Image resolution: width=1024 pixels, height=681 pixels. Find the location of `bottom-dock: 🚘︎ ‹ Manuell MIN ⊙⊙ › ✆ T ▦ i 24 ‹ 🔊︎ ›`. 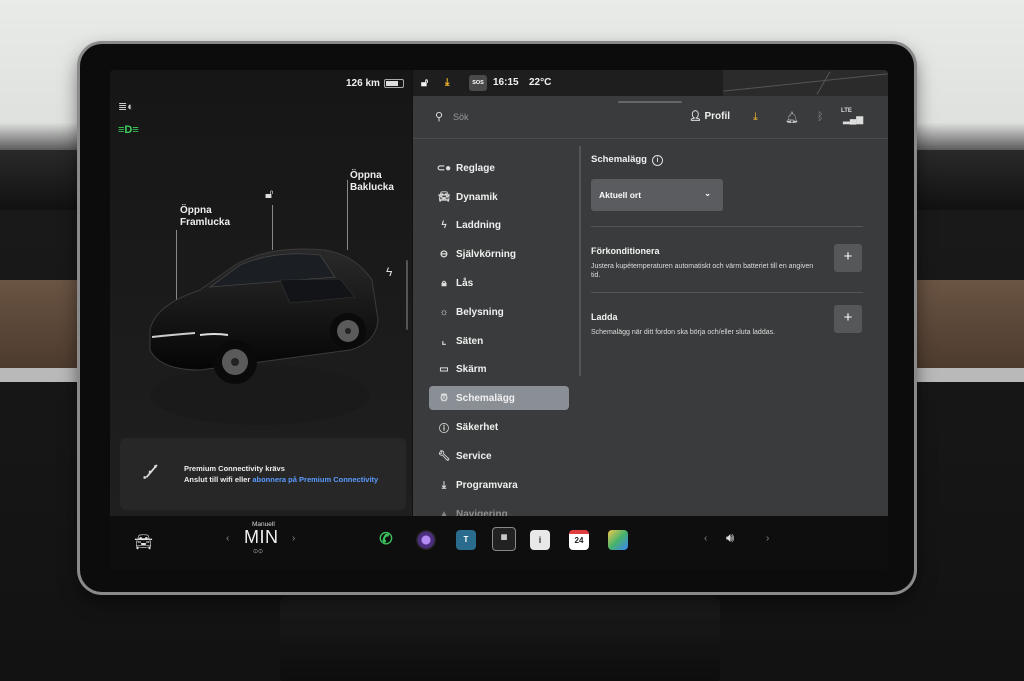

bottom-dock: 🚘︎ ‹ Manuell MIN ⊙⊙ › ✆ T ▦ i 24 ‹ 🔊︎ › is located at coordinates (499, 543).